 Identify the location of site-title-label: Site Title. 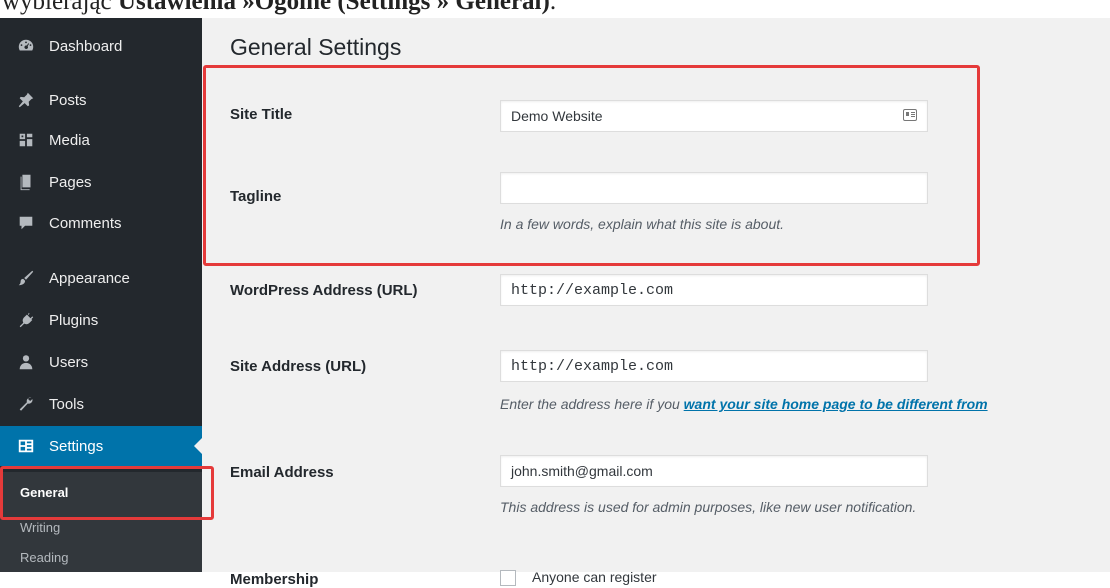
(261, 114).